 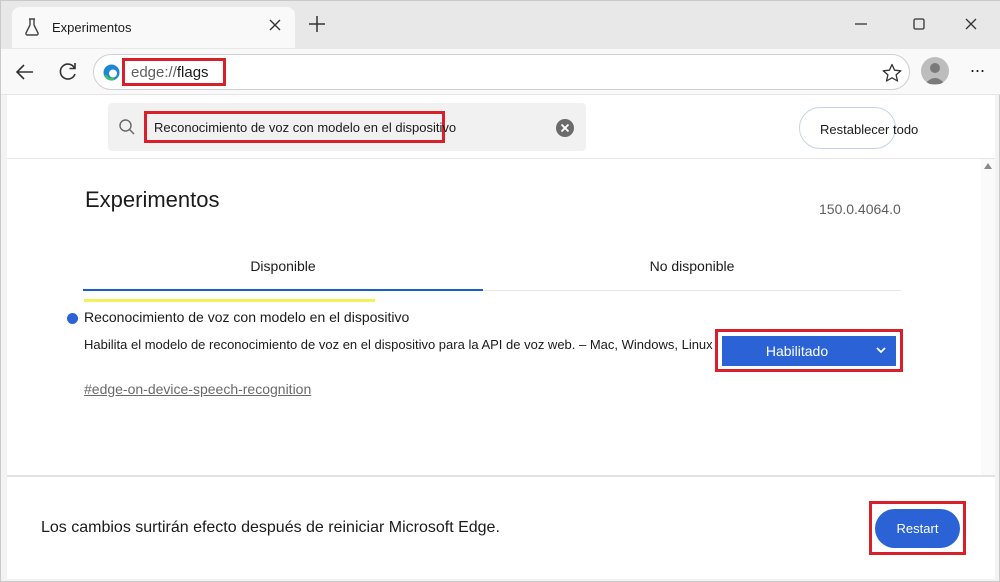 I want to click on toolbar: edge://flags ···, so click(x=500, y=72).